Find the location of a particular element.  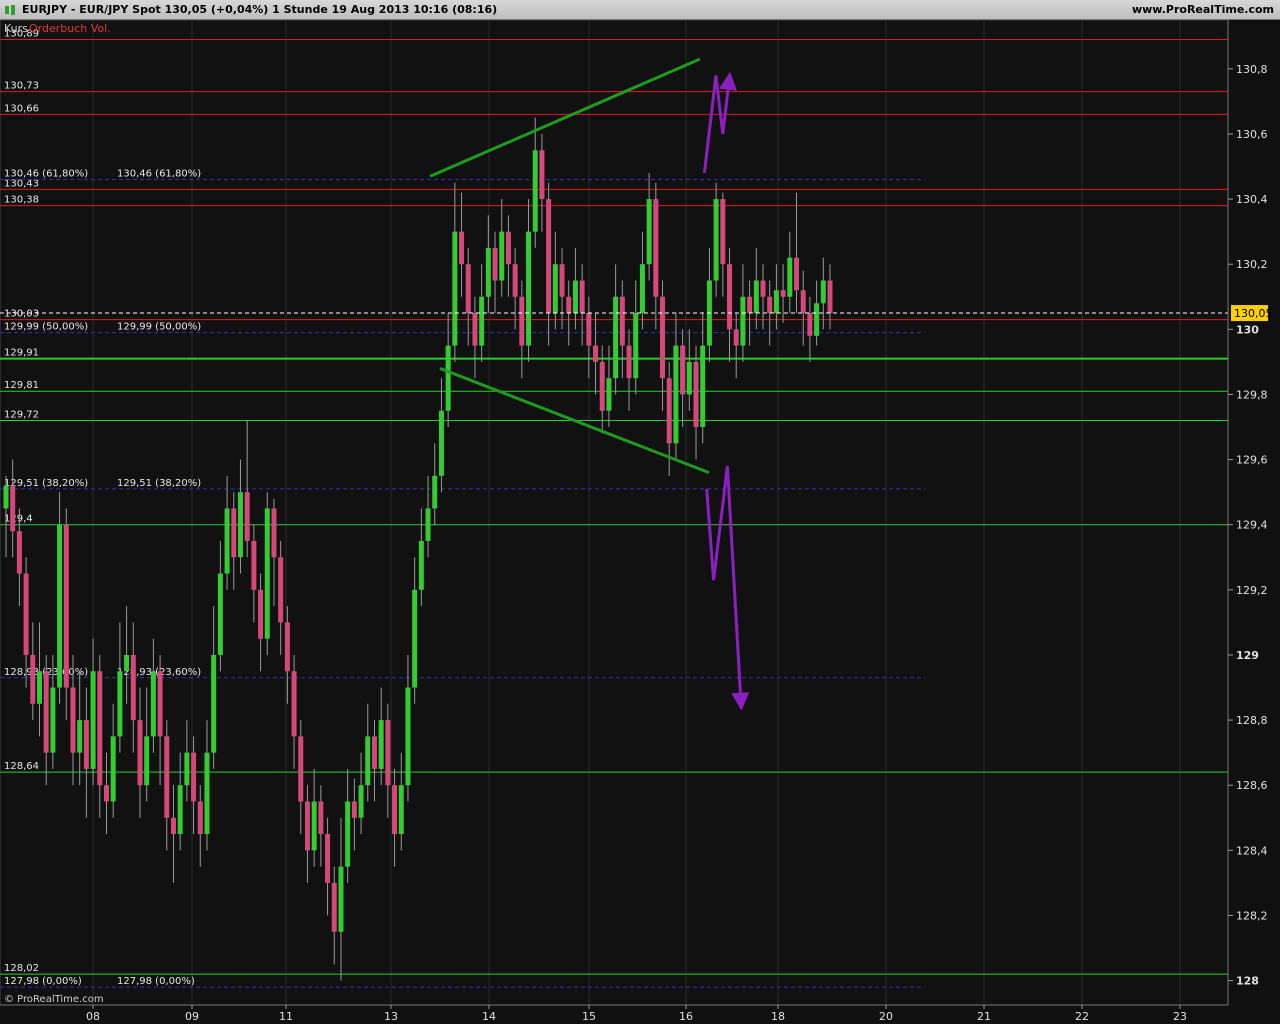

x-tick-label: 13 is located at coordinates (391, 1016).